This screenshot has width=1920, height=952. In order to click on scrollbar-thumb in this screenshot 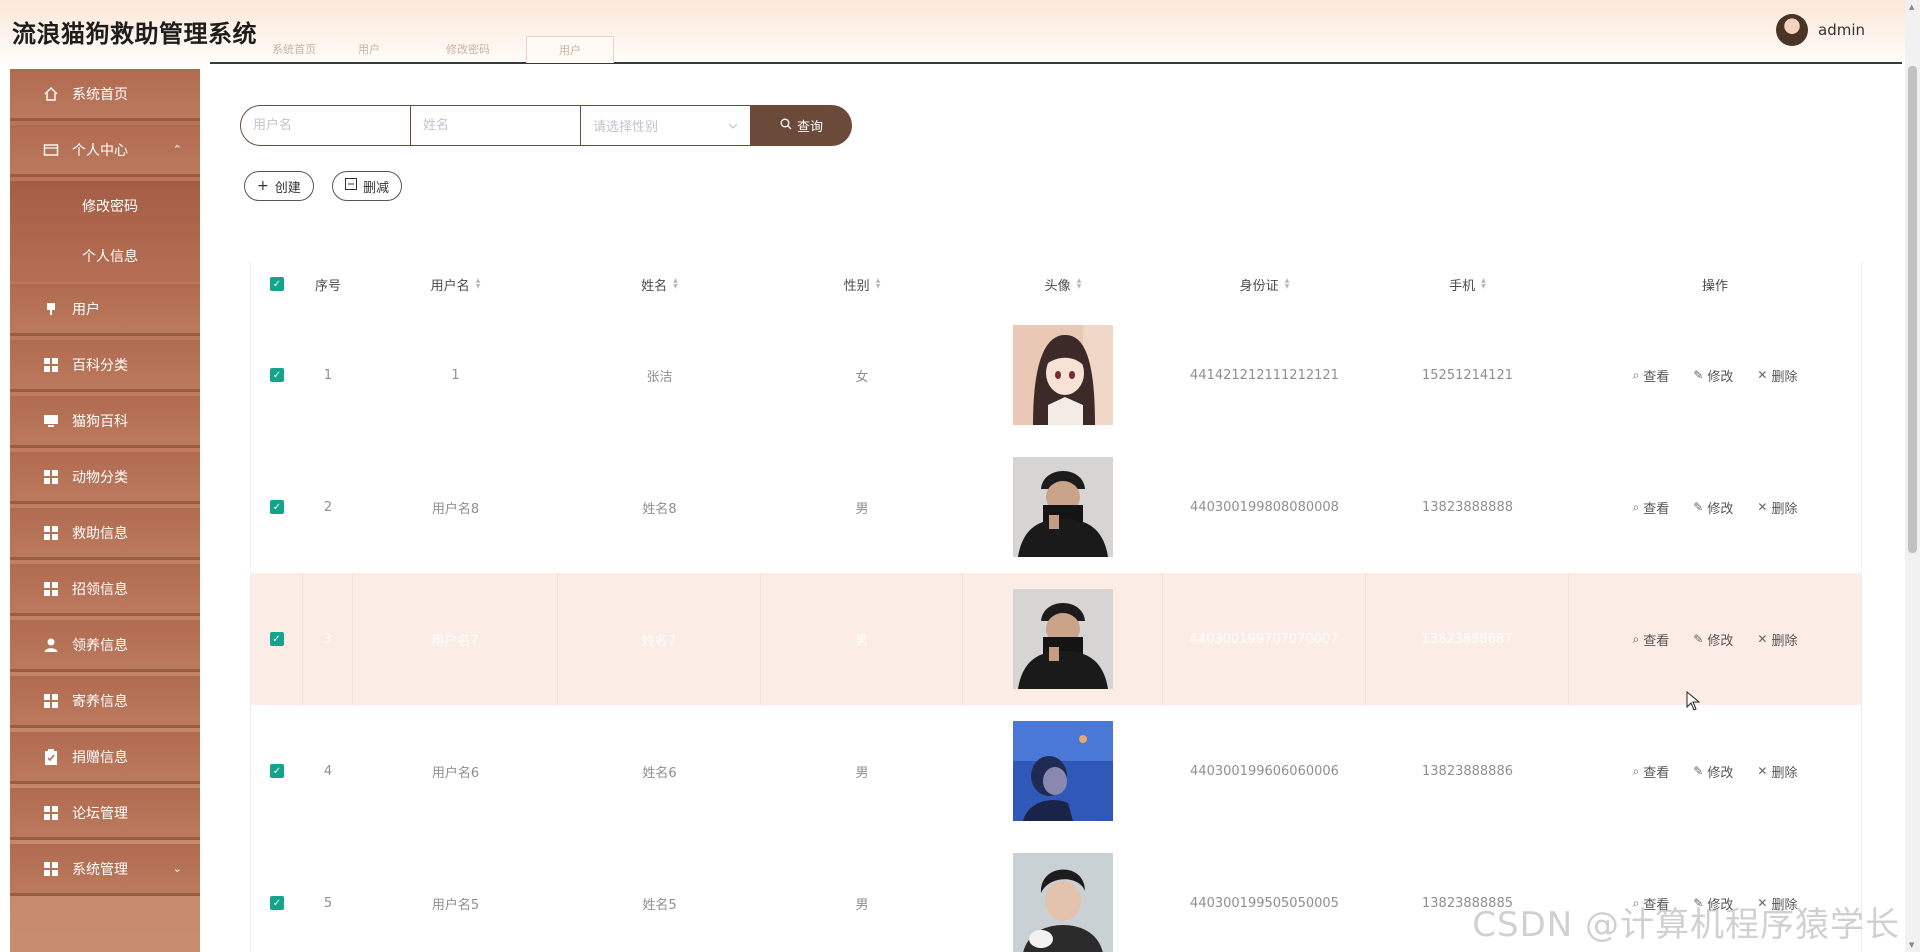, I will do `click(1912, 309)`.